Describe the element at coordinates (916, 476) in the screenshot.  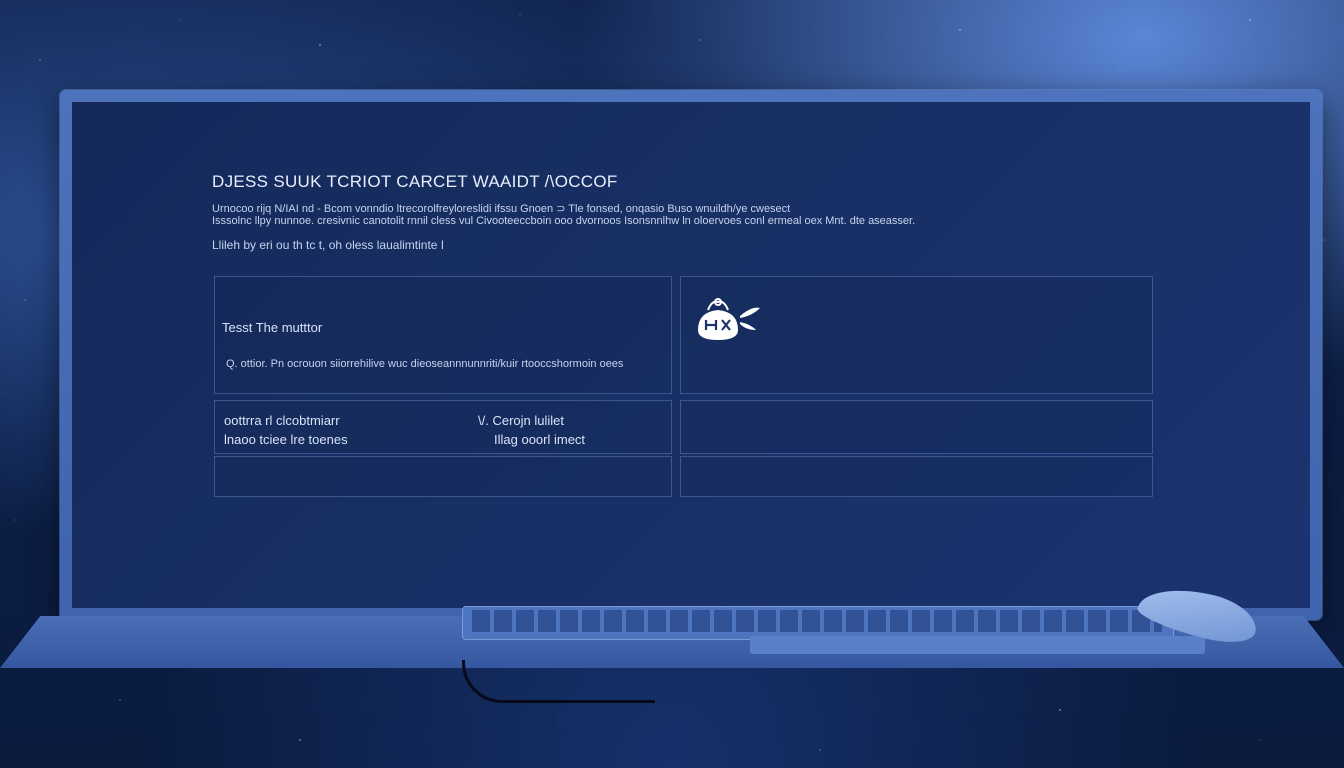
I see `panel-bottom-right` at that location.